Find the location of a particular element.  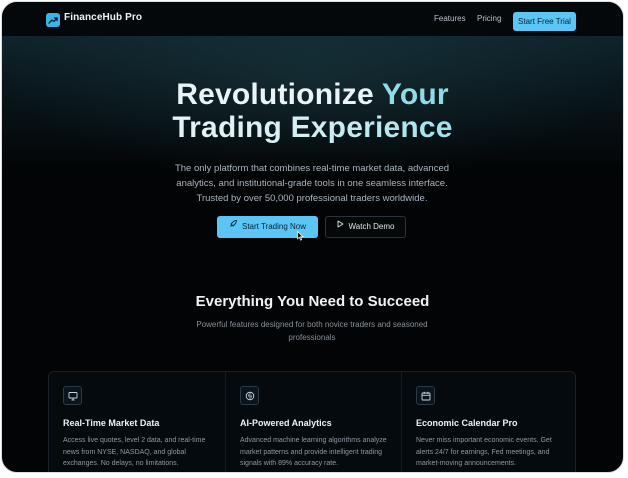

hero-title-line-1: Revolutionize Your is located at coordinates (312, 95).